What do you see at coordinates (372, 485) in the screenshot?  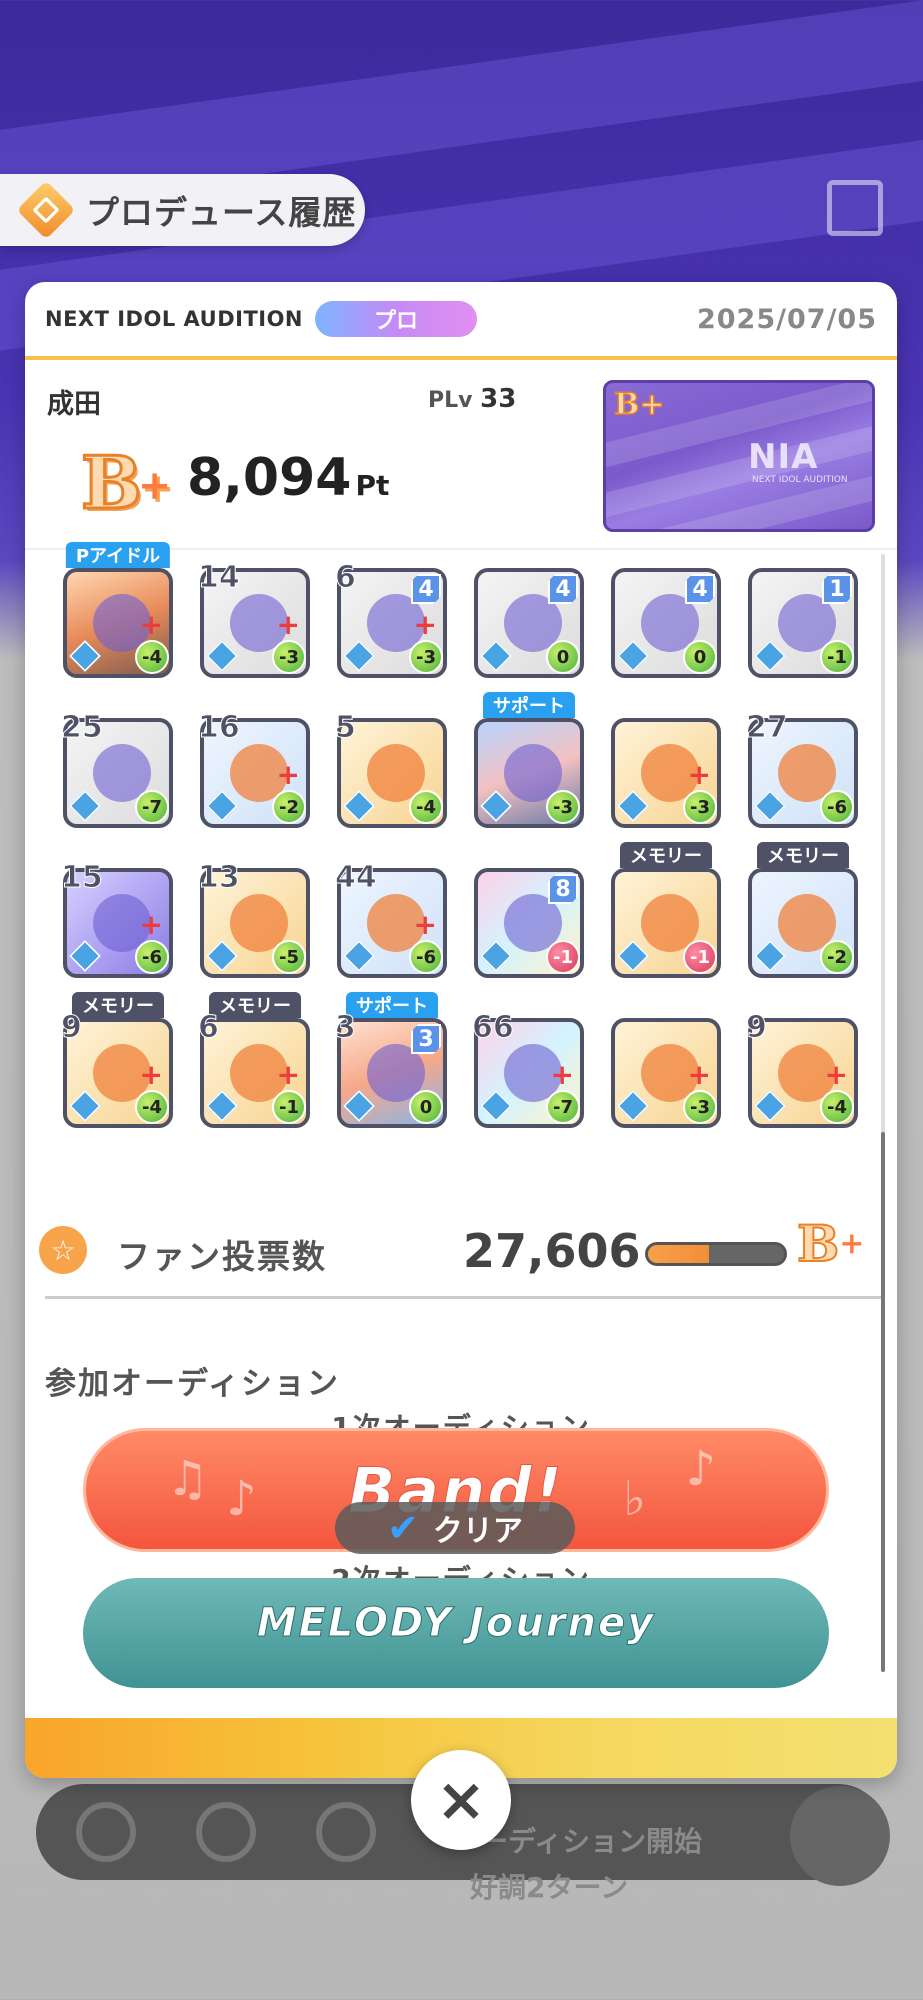 I see `score-unit: Pt` at bounding box center [372, 485].